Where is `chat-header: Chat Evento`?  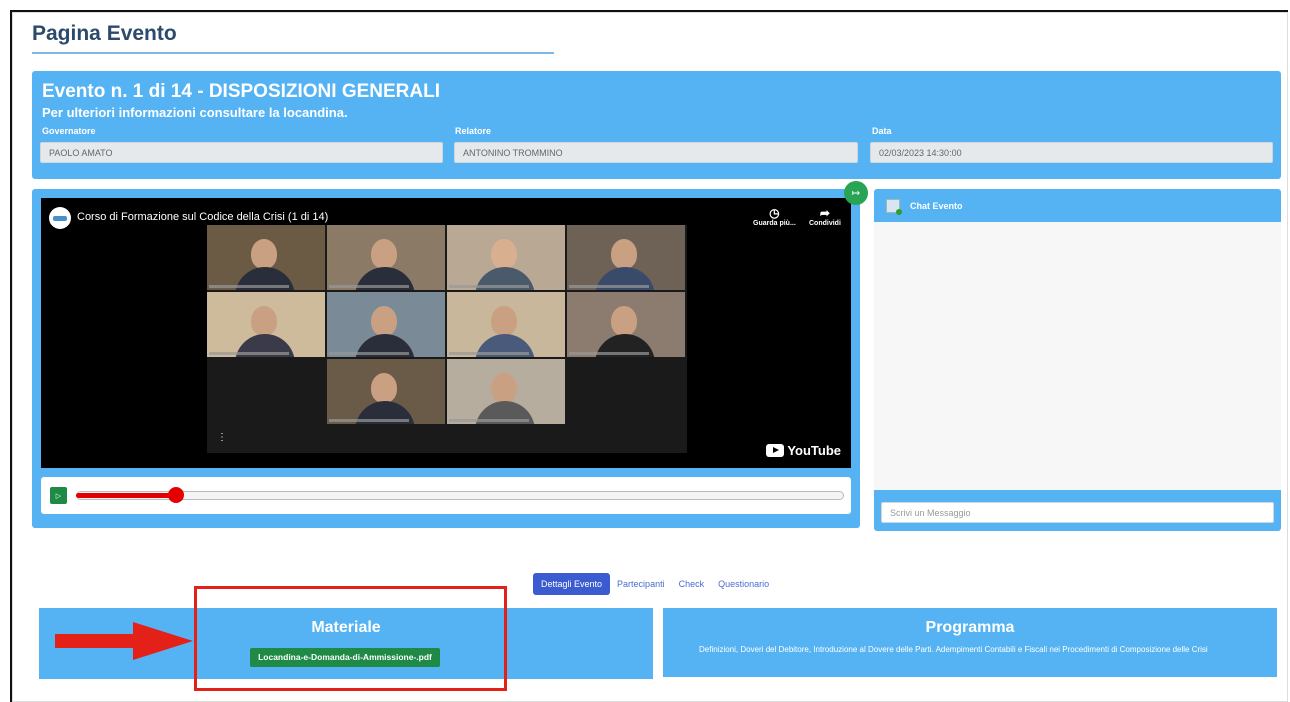
chat-header: Chat Evento is located at coordinates (924, 207).